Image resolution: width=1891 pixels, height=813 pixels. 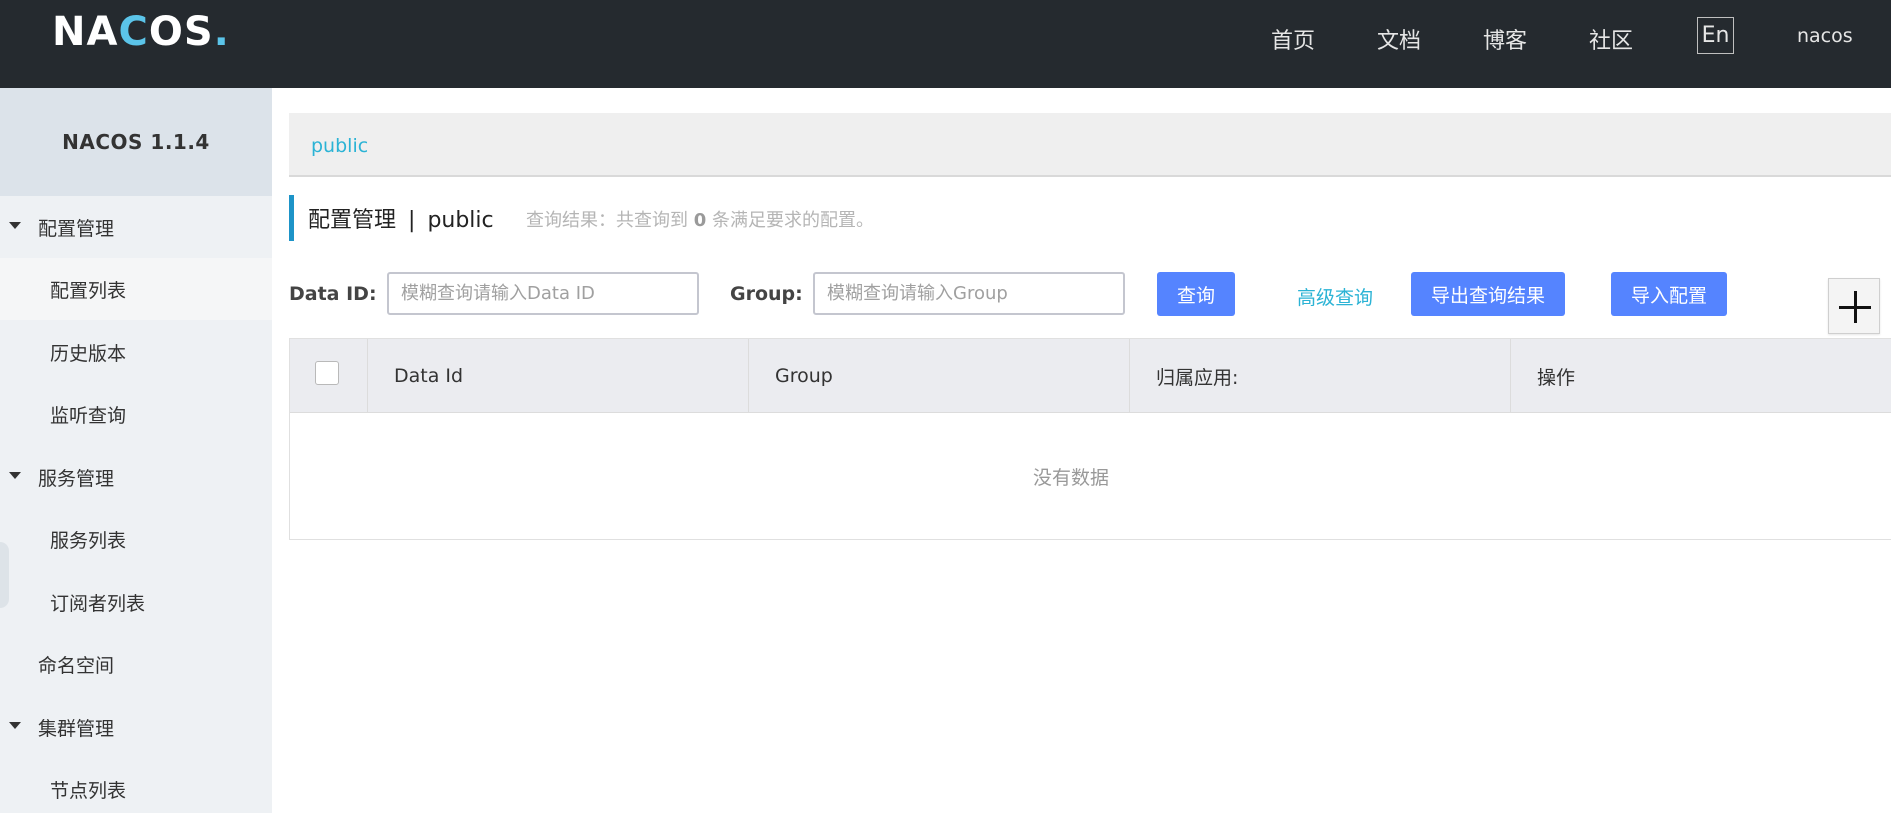 What do you see at coordinates (88, 415) in the screenshot?
I see `sidebar-item-label: 监听查询` at bounding box center [88, 415].